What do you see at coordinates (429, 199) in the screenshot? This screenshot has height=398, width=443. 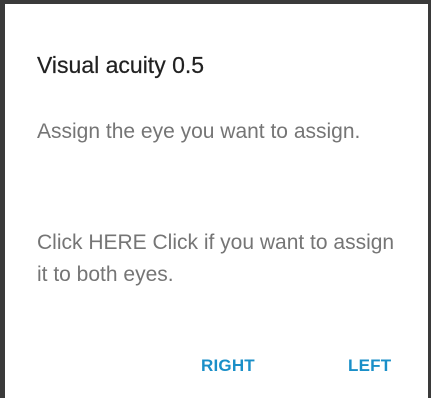 I see `frame-right-edge` at bounding box center [429, 199].